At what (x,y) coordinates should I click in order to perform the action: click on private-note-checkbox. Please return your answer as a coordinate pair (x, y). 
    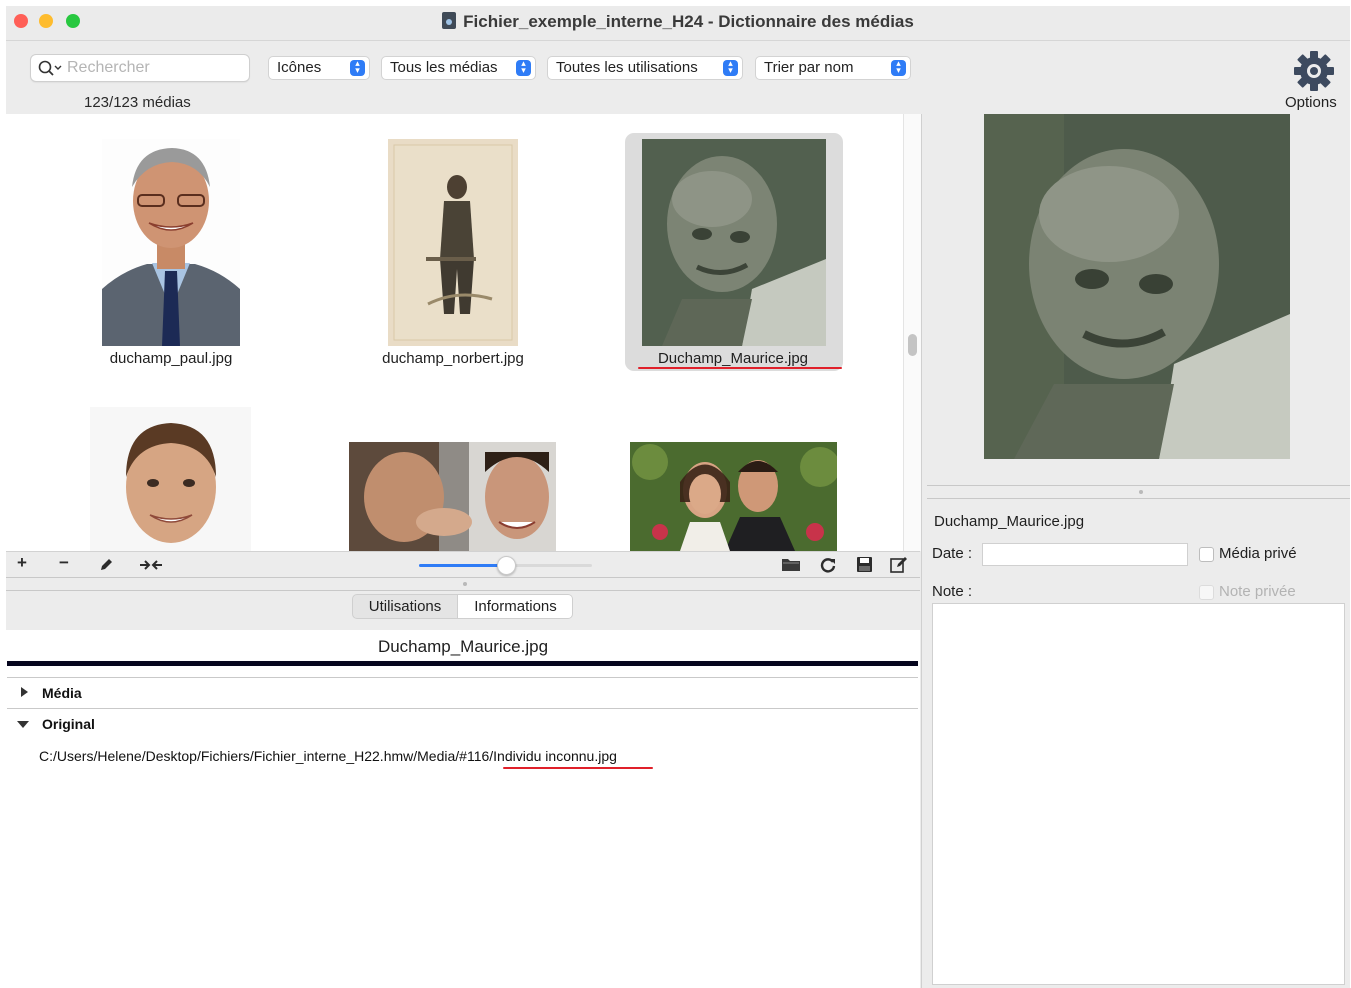
    Looking at the image, I should click on (1206, 592).